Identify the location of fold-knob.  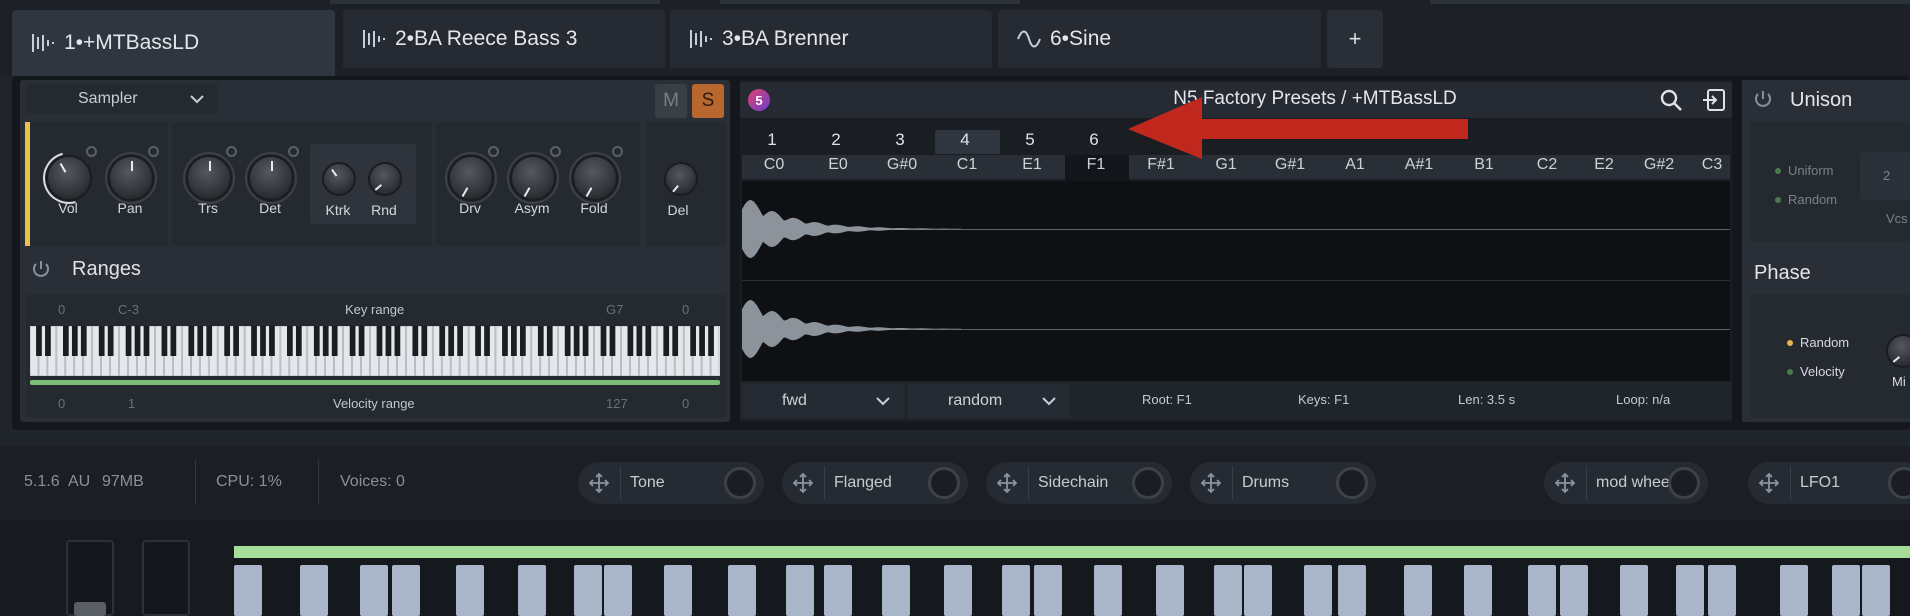
(595, 178).